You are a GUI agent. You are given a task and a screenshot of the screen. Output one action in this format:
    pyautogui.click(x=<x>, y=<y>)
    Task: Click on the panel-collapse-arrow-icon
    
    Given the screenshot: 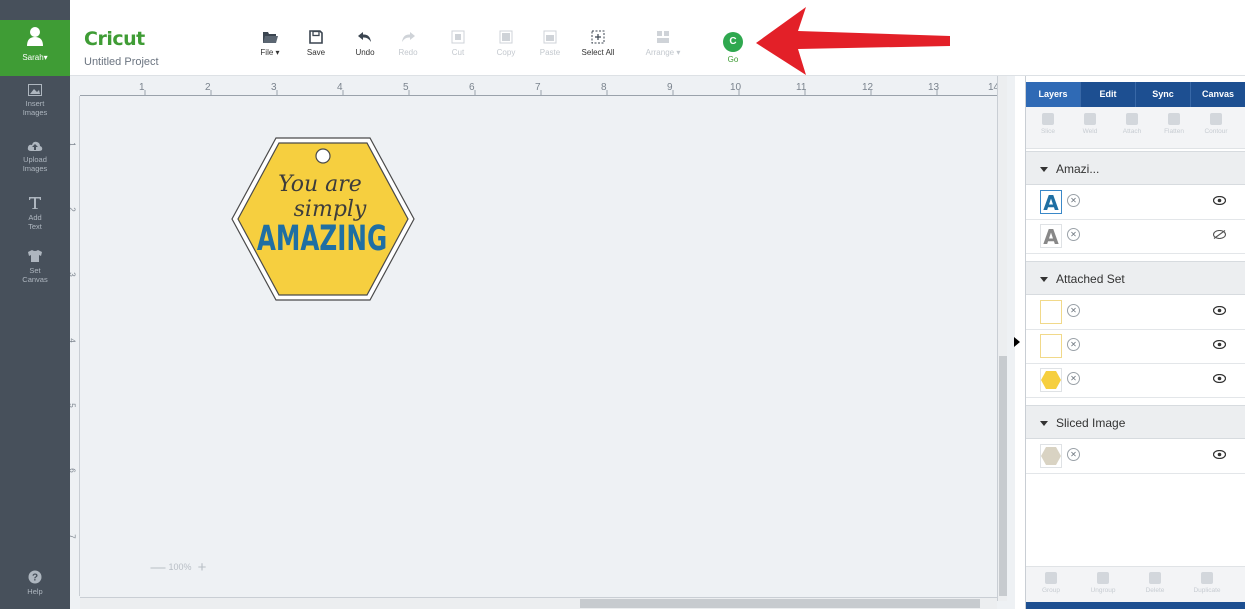 What is the action you would take?
    pyautogui.click(x=1017, y=342)
    